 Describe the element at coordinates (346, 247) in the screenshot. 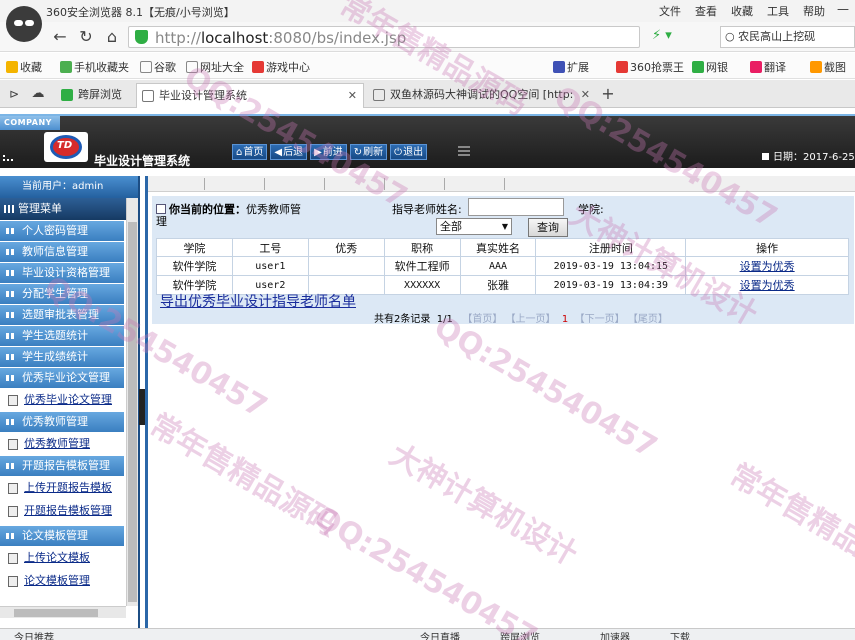

I see `col-excellent: 优秀` at that location.